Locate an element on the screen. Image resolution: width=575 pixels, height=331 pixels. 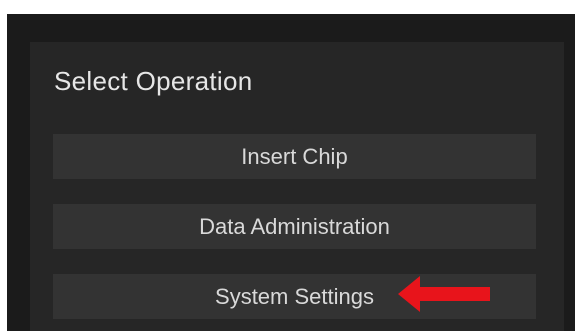
red-arrow-icon is located at coordinates (444, 294).